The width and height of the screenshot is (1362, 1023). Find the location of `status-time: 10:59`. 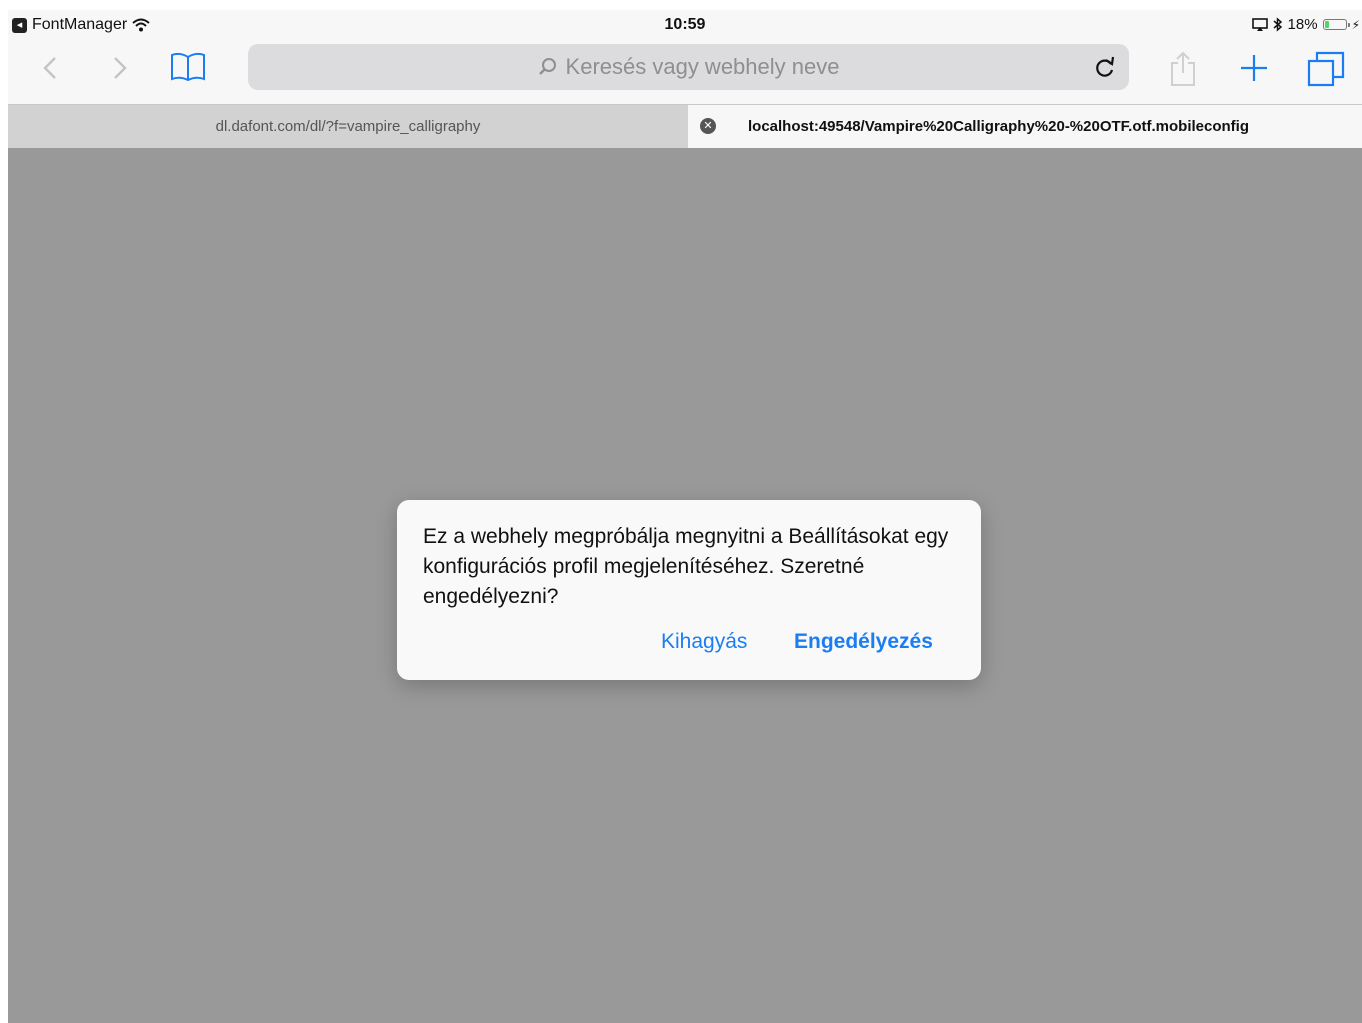

status-time: 10:59 is located at coordinates (685, 24).